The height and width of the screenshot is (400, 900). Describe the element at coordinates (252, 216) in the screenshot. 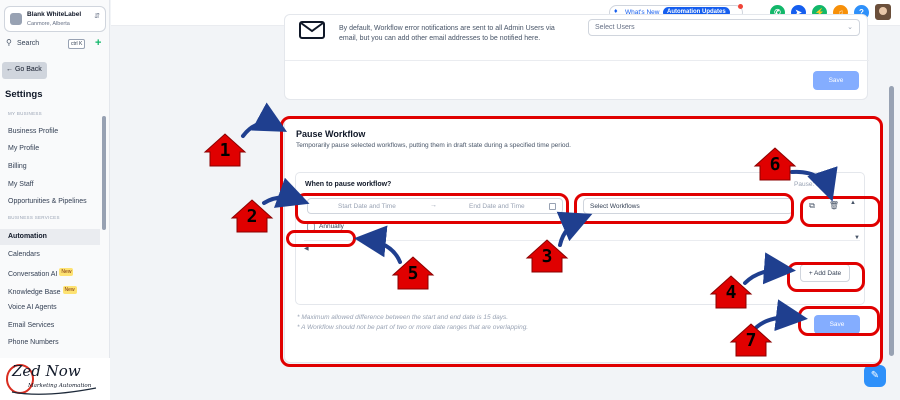

I see `callout-number-2: 2` at that location.